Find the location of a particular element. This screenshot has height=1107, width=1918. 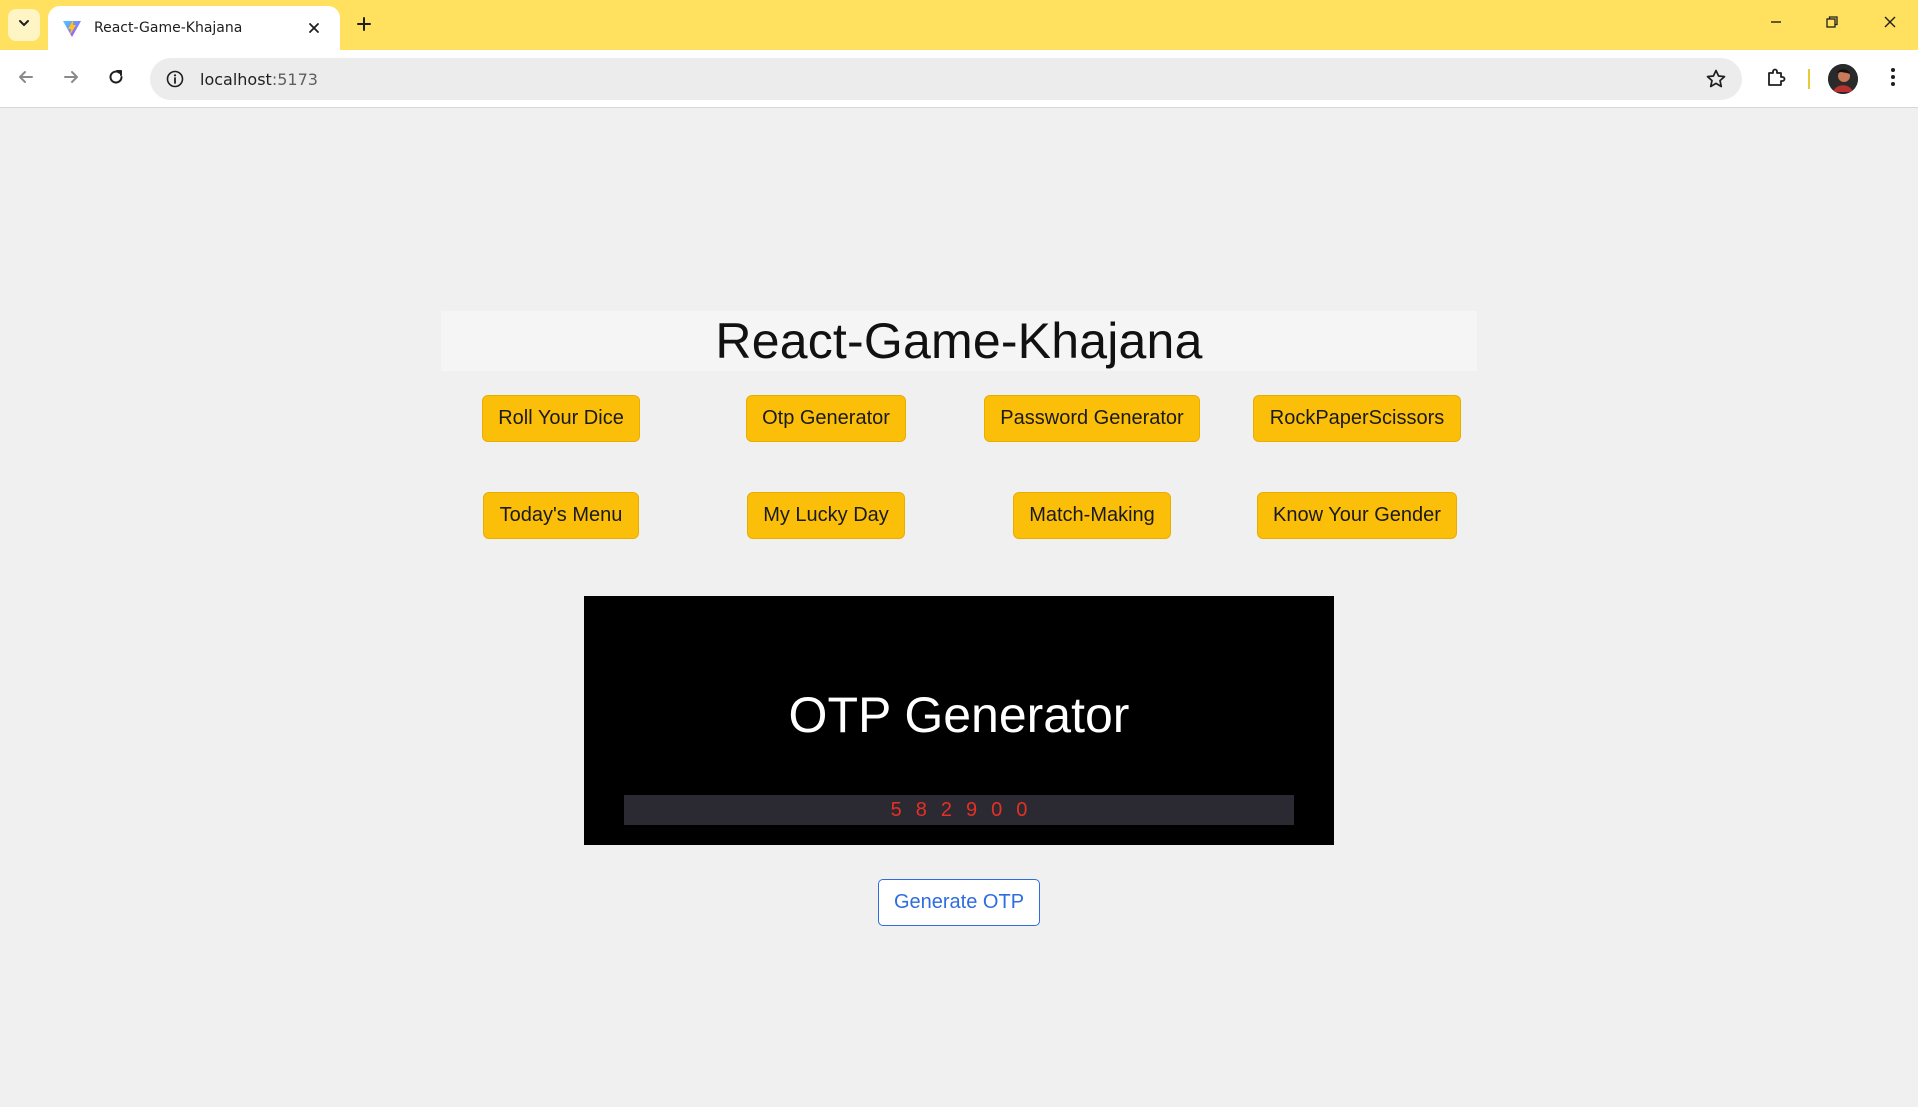

bookmark-star-icon is located at coordinates (1716, 79).